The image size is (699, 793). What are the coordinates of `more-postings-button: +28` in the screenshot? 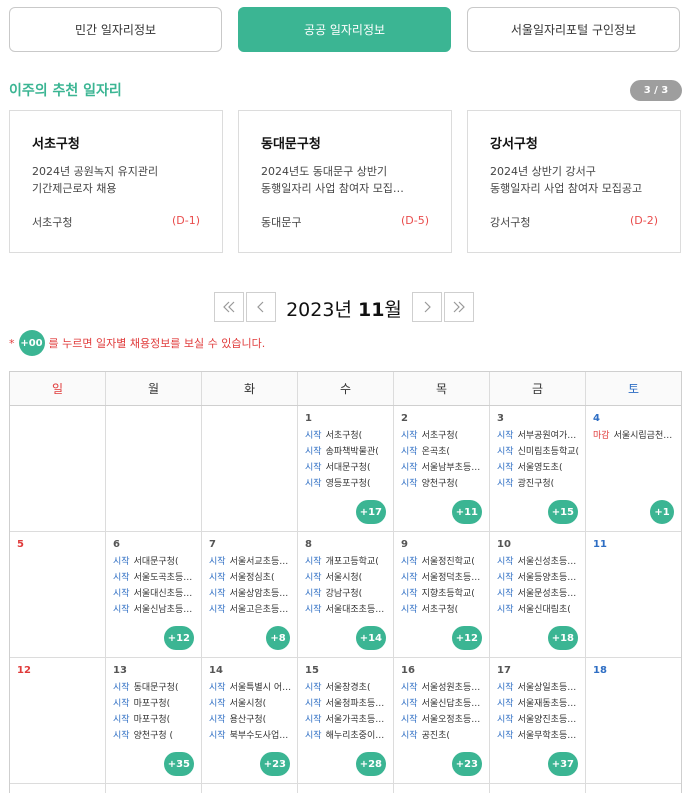 It's located at (370, 764).